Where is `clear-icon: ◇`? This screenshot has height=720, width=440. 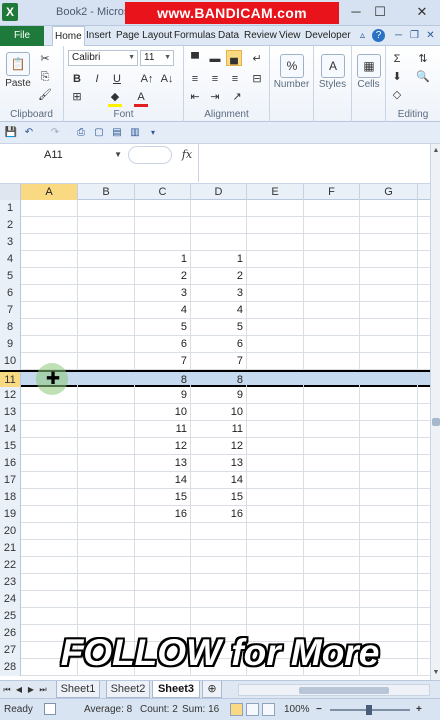 clear-icon: ◇ is located at coordinates (397, 95).